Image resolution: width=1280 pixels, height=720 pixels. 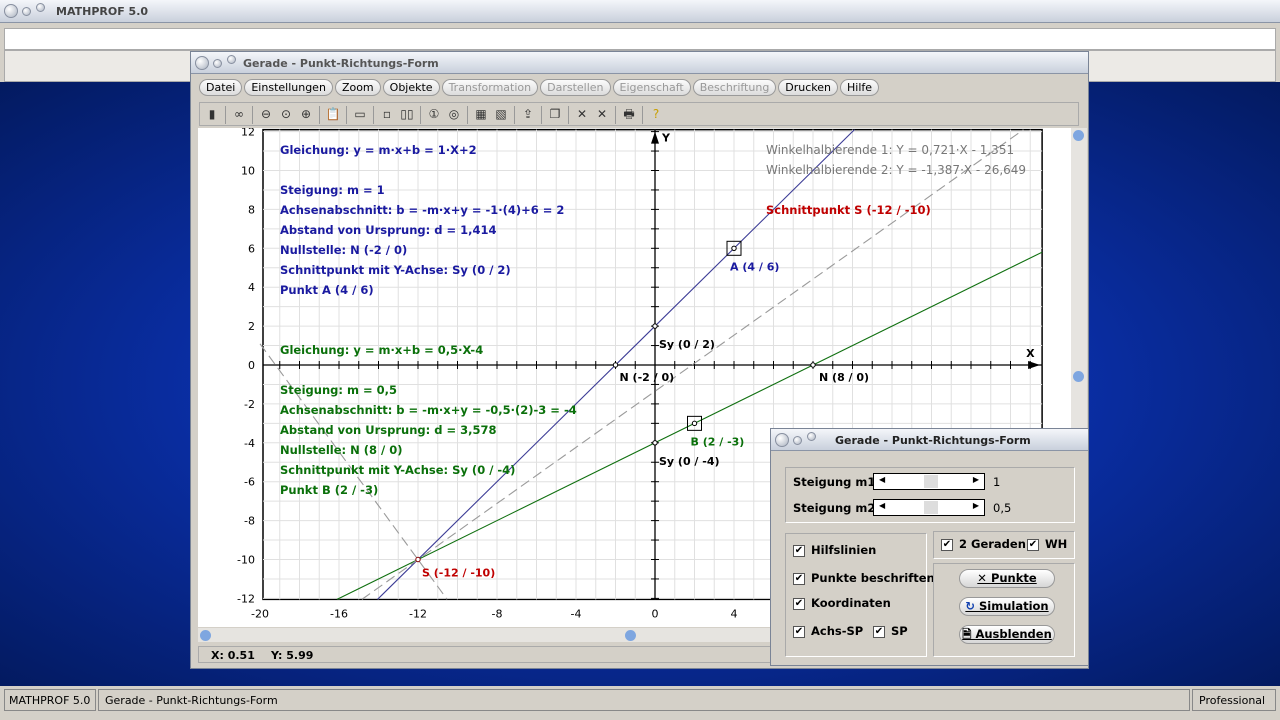 What do you see at coordinates (576, 613) in the screenshot?
I see `x-tick-label: -4` at bounding box center [576, 613].